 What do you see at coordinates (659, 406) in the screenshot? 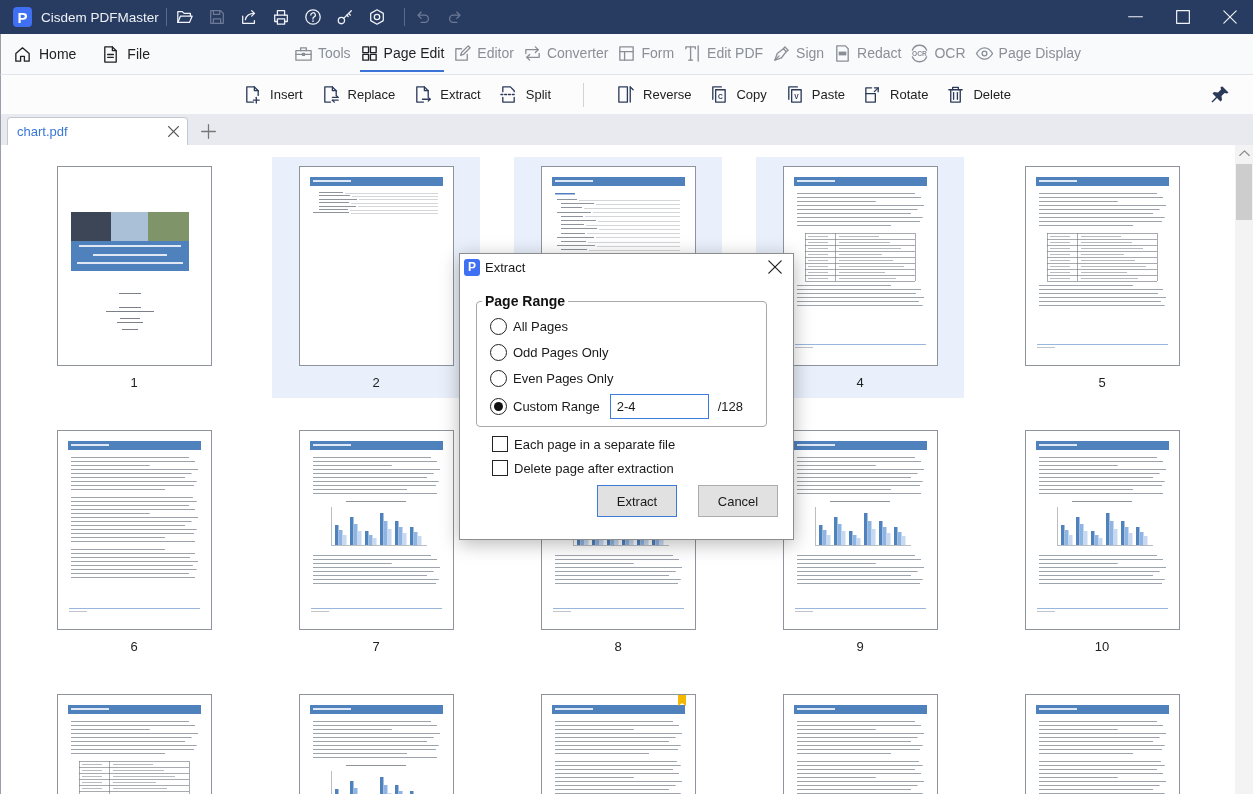
I see `page-range-field: 2-4` at bounding box center [659, 406].